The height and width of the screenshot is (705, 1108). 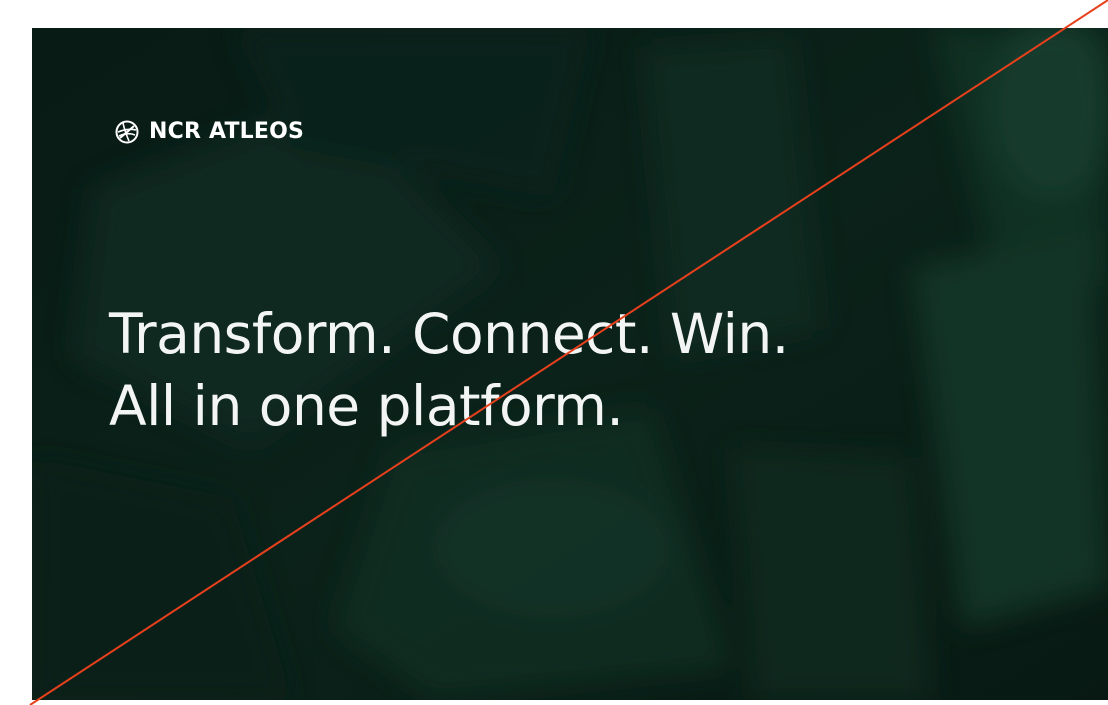 What do you see at coordinates (366, 406) in the screenshot?
I see `headline-line-2: All in one platform.` at bounding box center [366, 406].